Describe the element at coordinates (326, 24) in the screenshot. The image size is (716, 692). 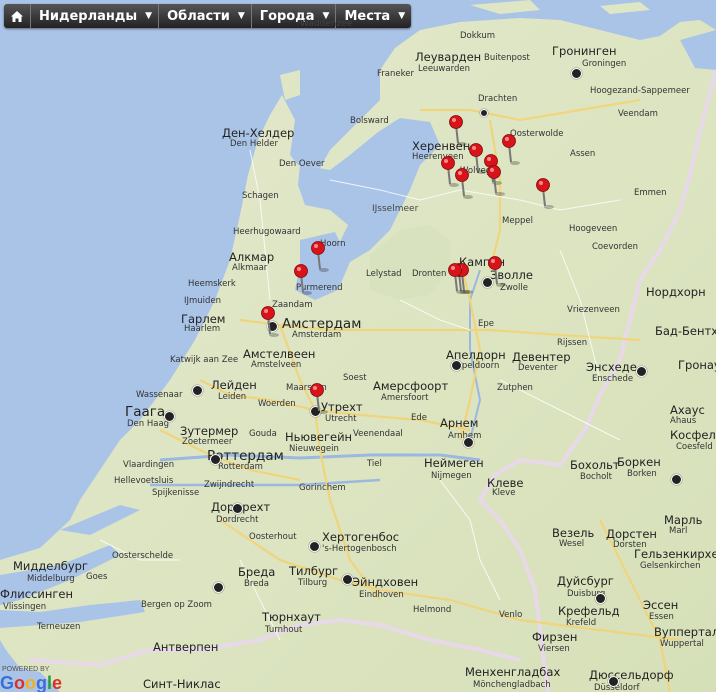
I see `city-label-wadden: Waddenzee` at that location.